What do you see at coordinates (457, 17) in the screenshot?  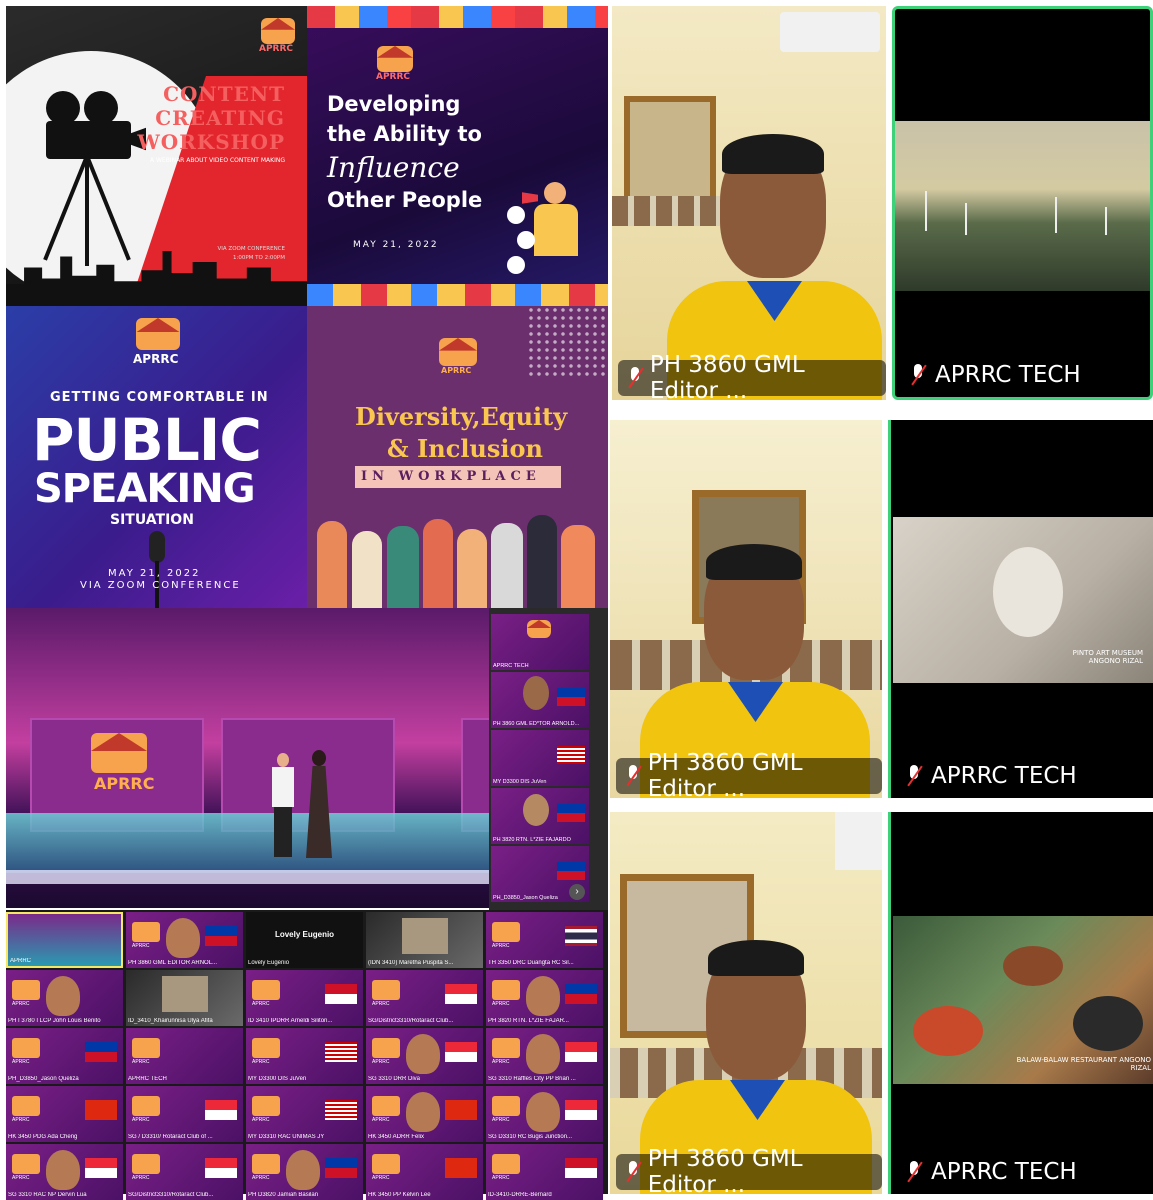 I see `top-pattern` at bounding box center [457, 17].